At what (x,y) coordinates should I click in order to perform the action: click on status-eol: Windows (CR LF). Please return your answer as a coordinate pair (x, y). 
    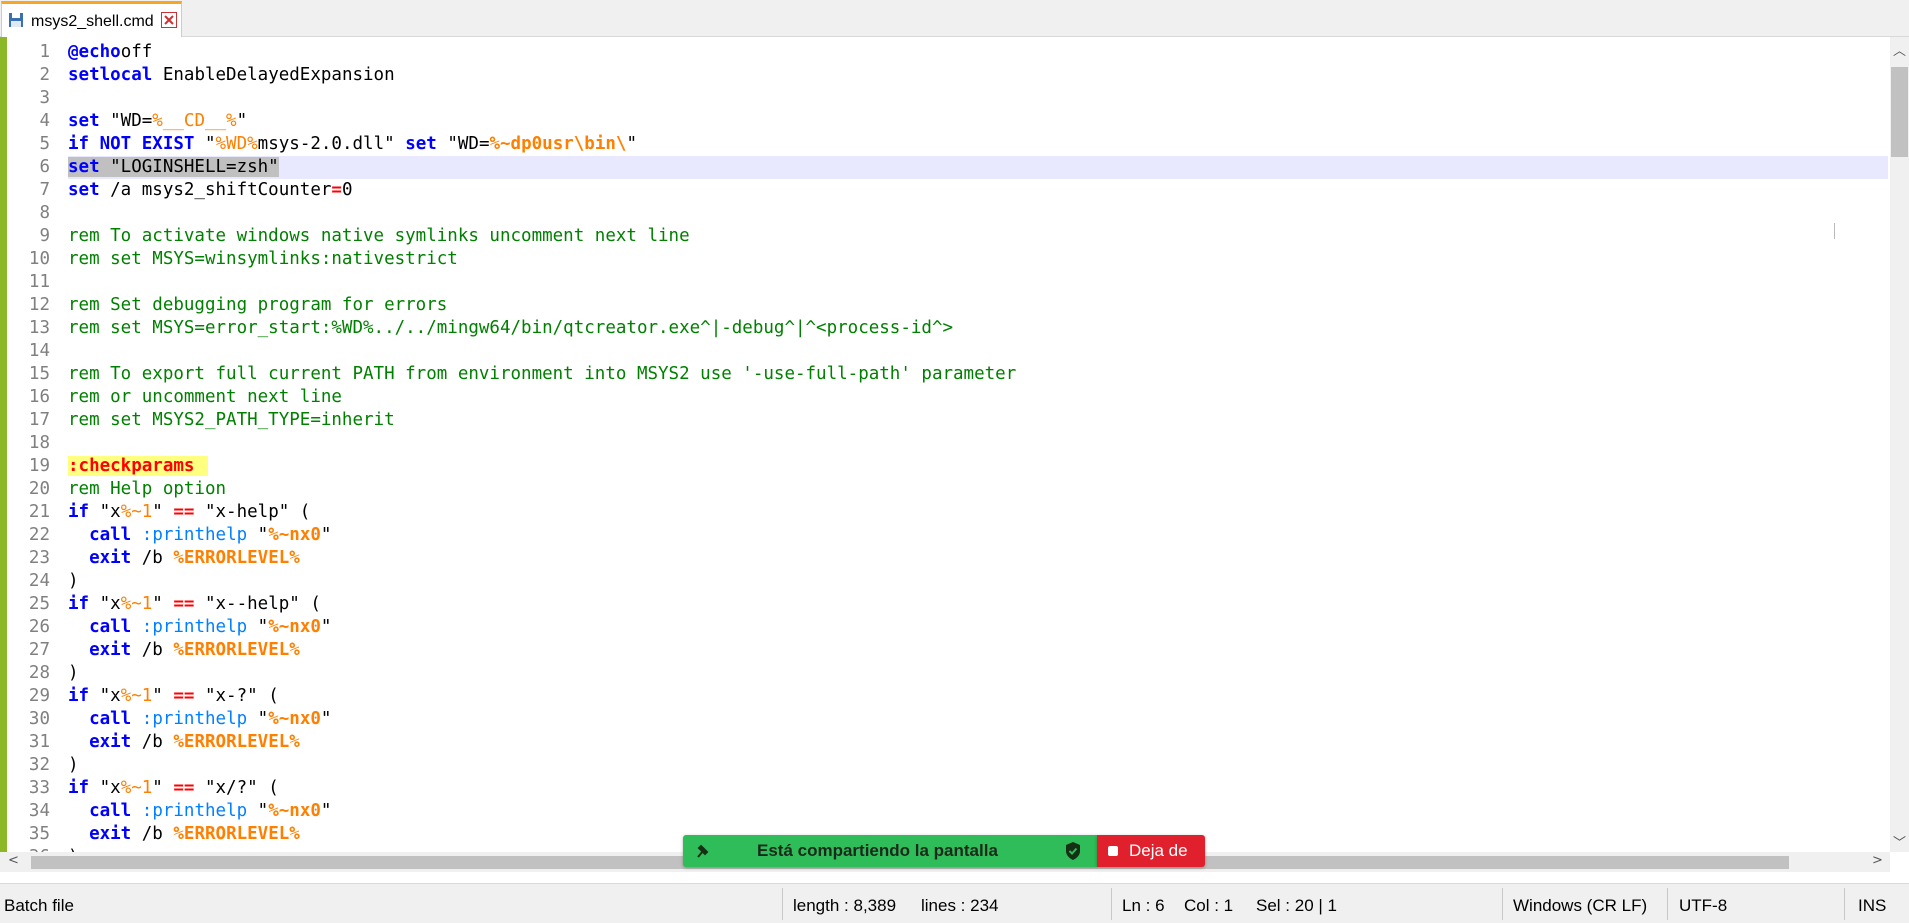
    Looking at the image, I should click on (1580, 906).